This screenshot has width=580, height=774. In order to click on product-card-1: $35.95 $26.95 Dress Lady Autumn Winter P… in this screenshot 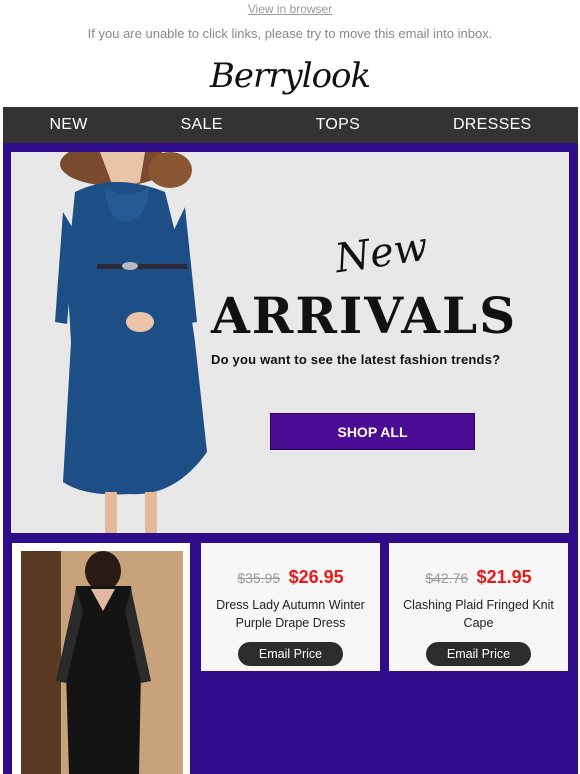, I will do `click(290, 607)`.